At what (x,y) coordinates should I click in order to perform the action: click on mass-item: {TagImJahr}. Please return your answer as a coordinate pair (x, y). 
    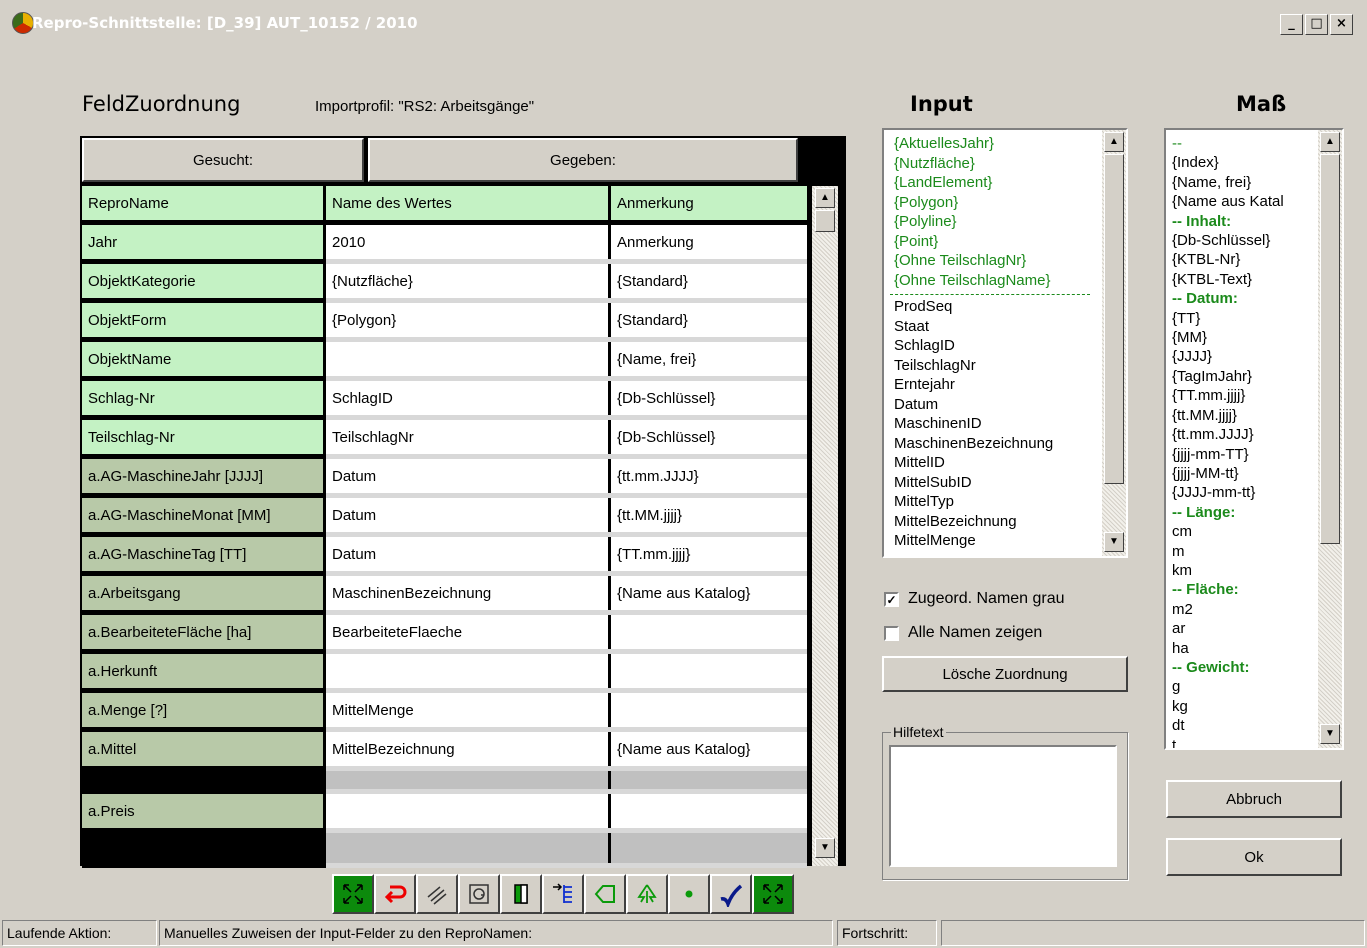
    Looking at the image, I should click on (1239, 376).